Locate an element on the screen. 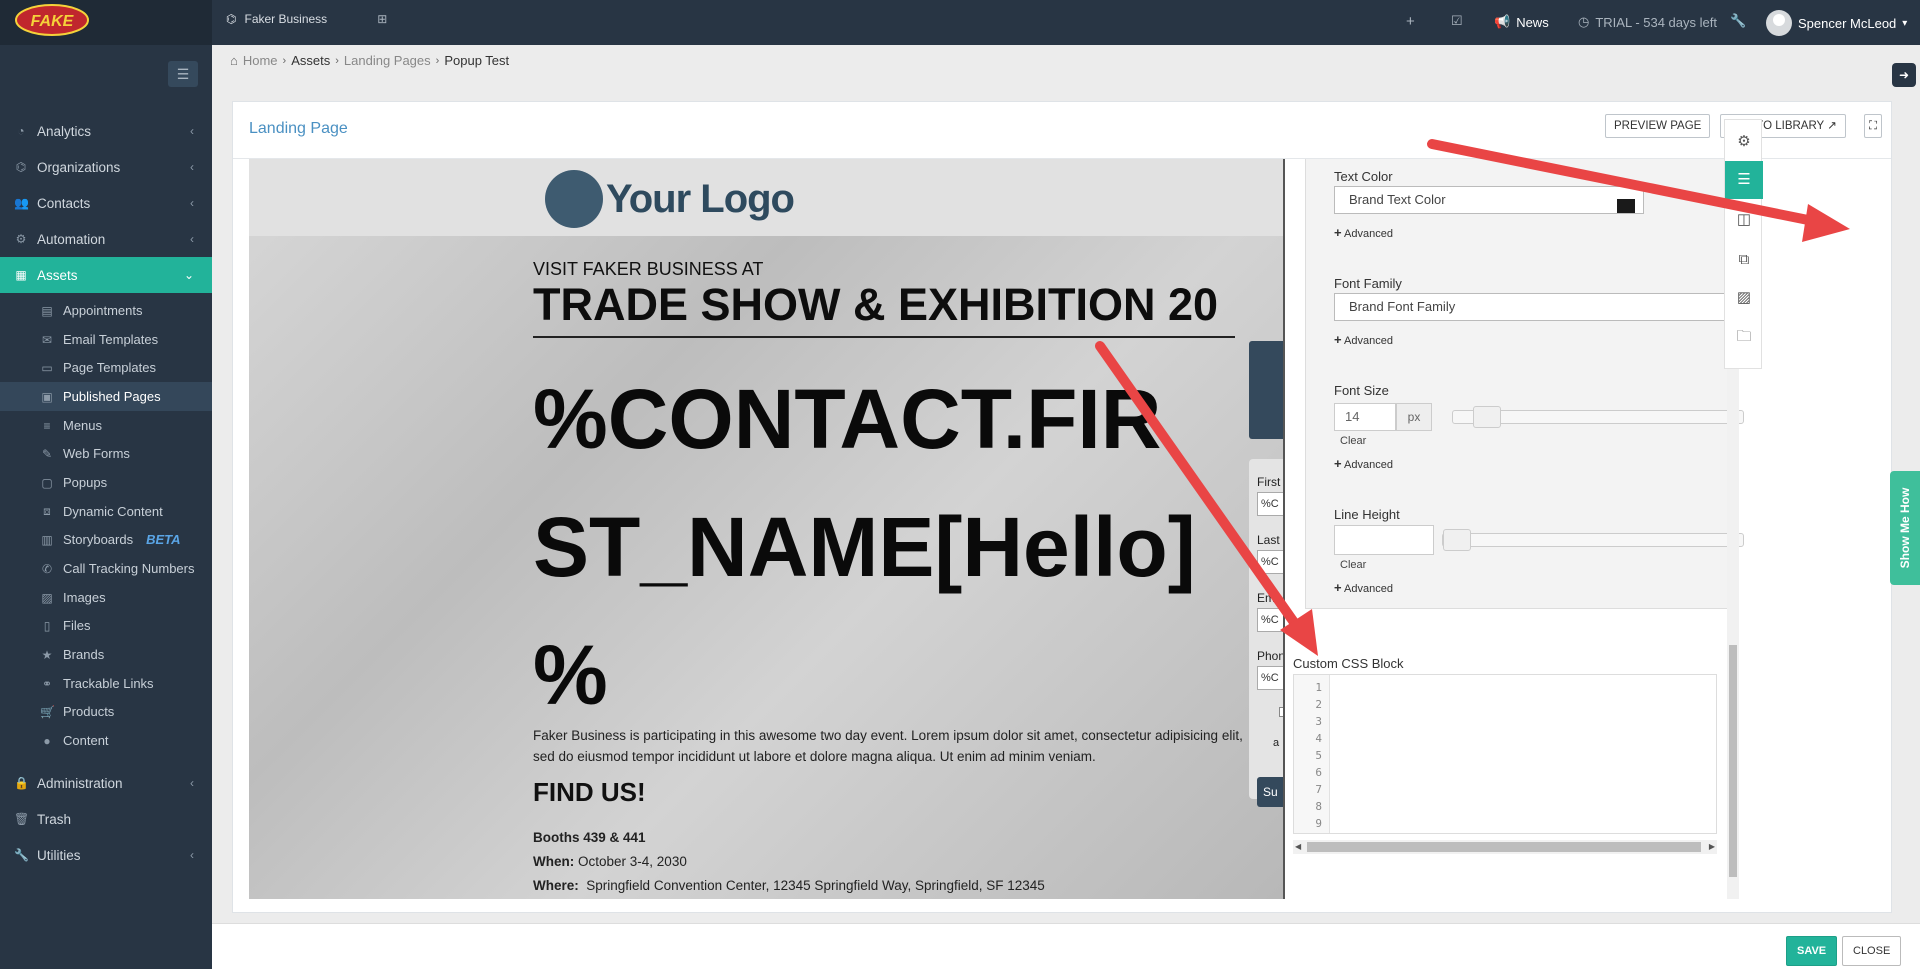 This screenshot has width=1920, height=969. sidebar-sub-call-tracking: ✆ Call Tracking Numbers is located at coordinates (106, 568).